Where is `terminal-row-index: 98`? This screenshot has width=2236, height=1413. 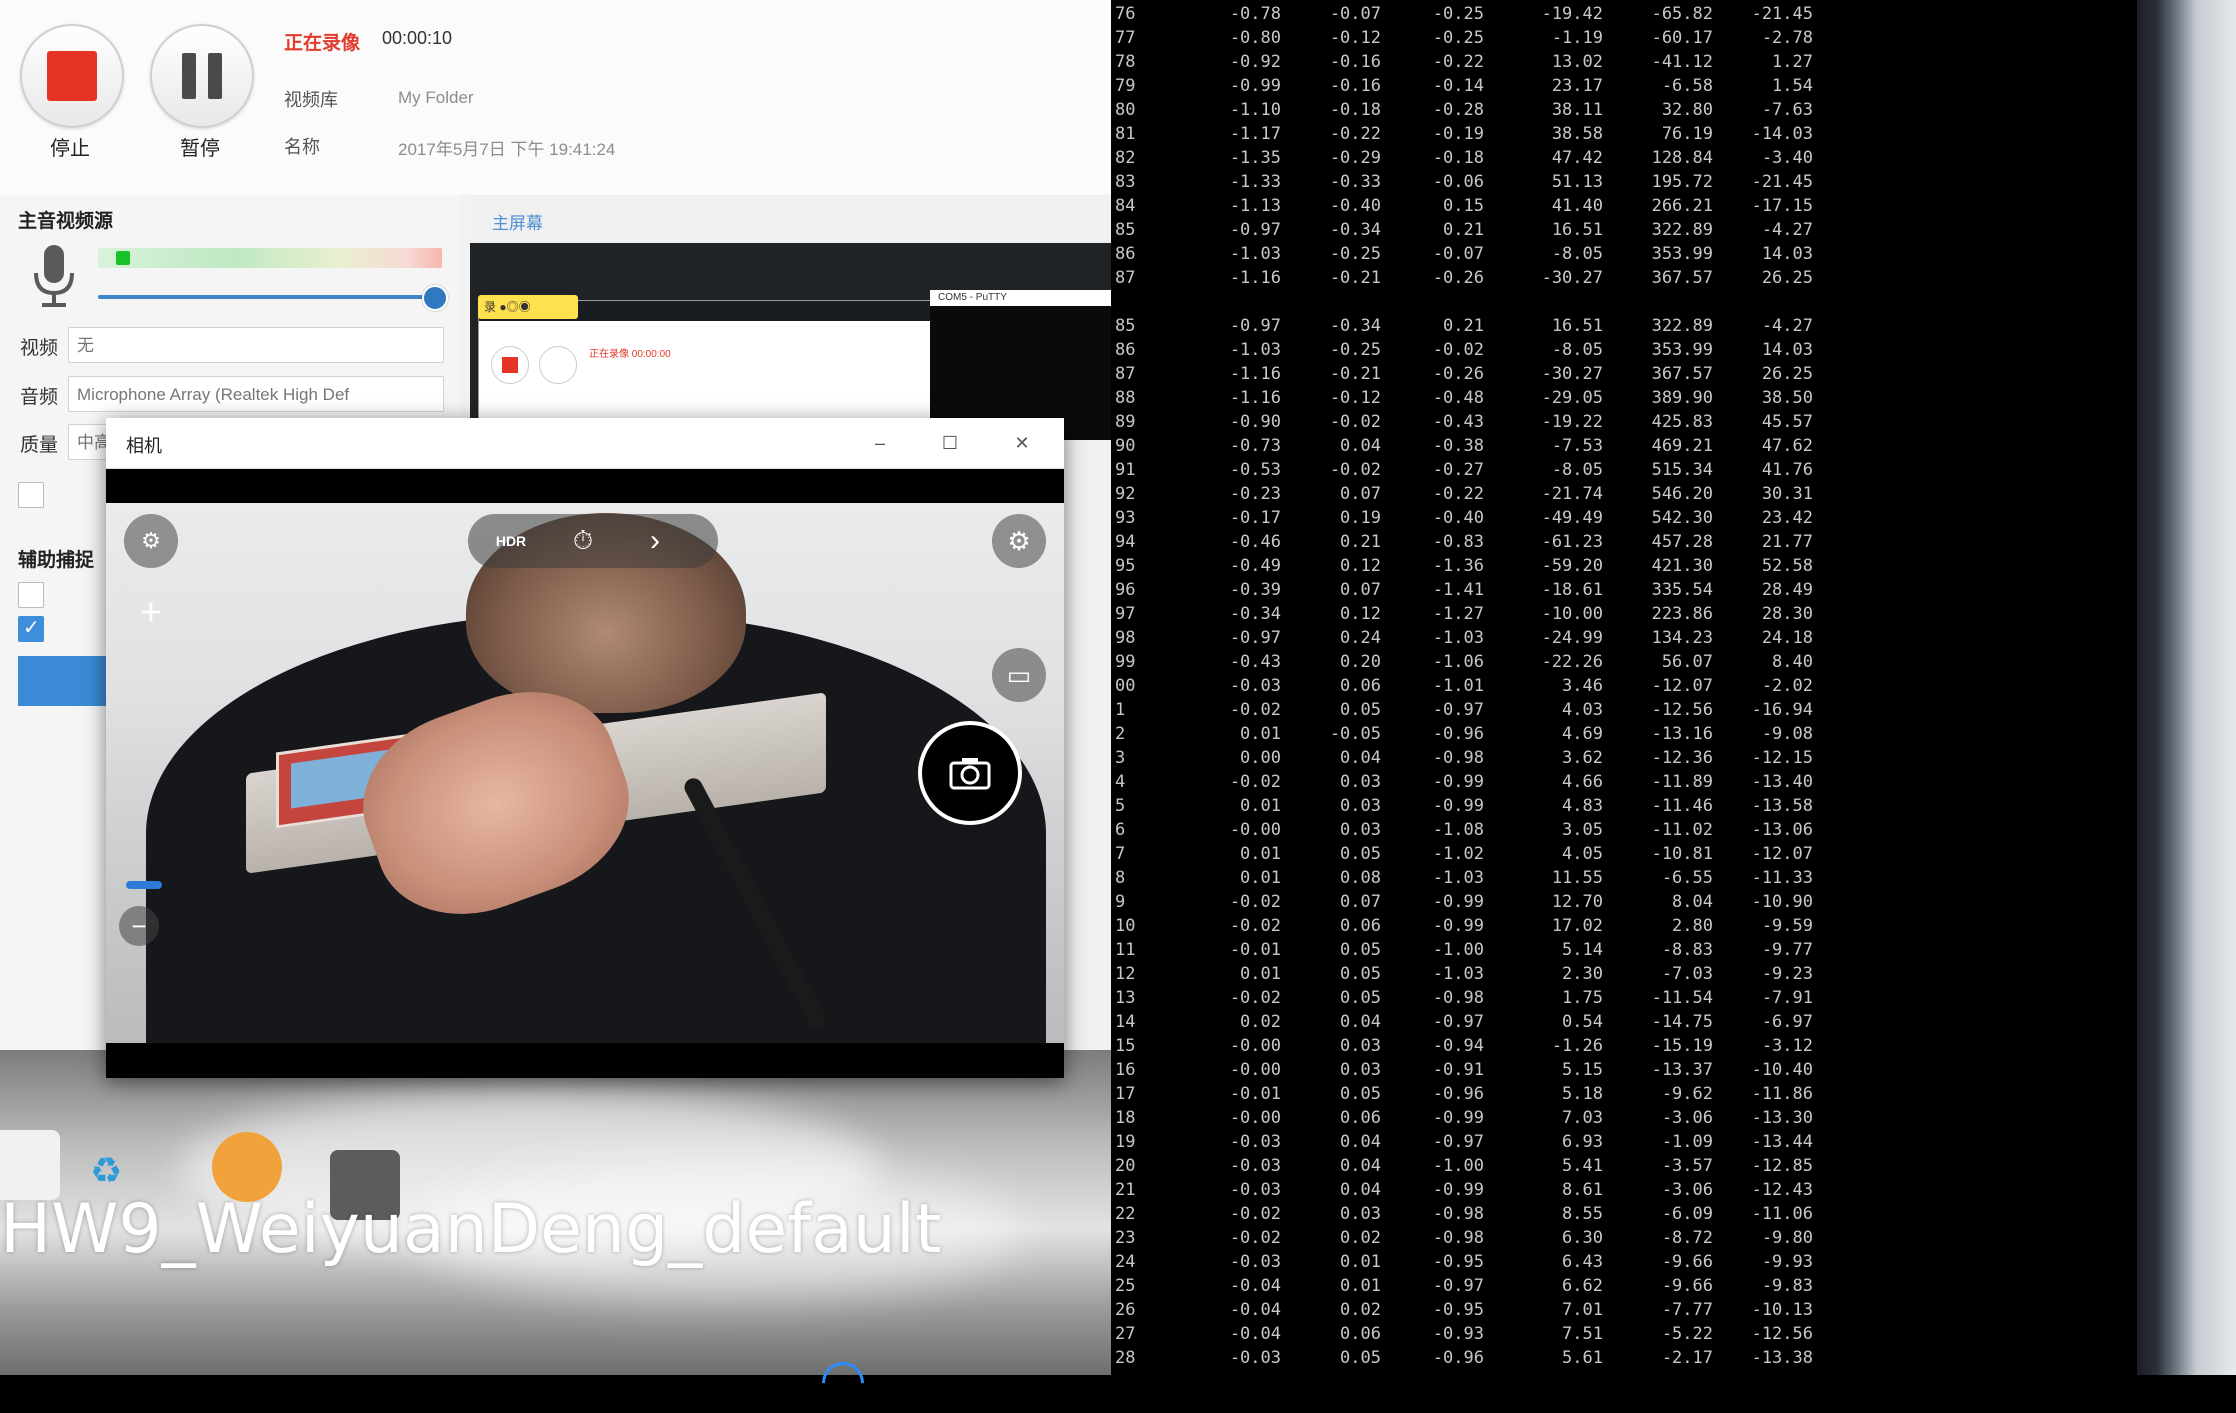
terminal-row-index: 98 is located at coordinates (1125, 638).